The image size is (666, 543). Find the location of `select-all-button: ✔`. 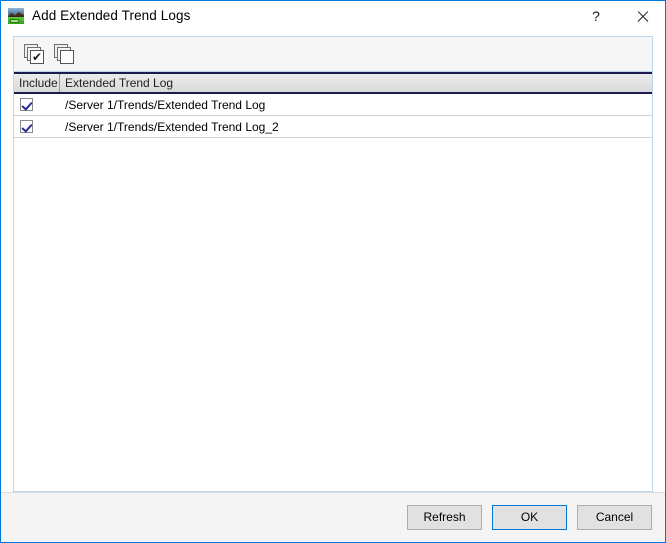

select-all-button: ✔ is located at coordinates (34, 54).